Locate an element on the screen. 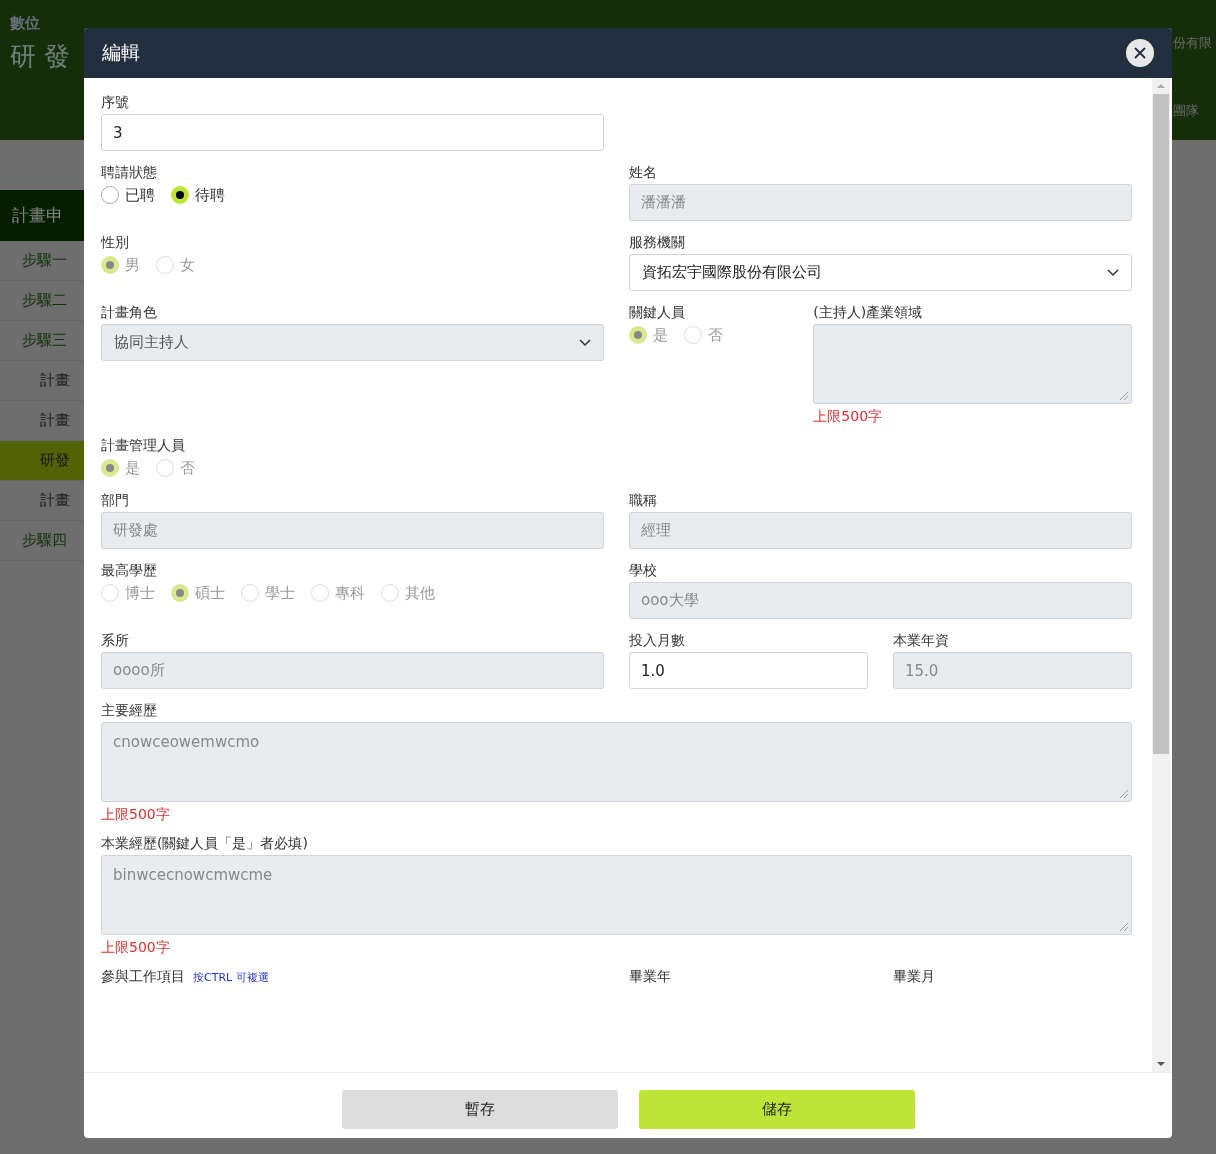 The image size is (1216, 1154). field-label: 系所 is located at coordinates (115, 640).